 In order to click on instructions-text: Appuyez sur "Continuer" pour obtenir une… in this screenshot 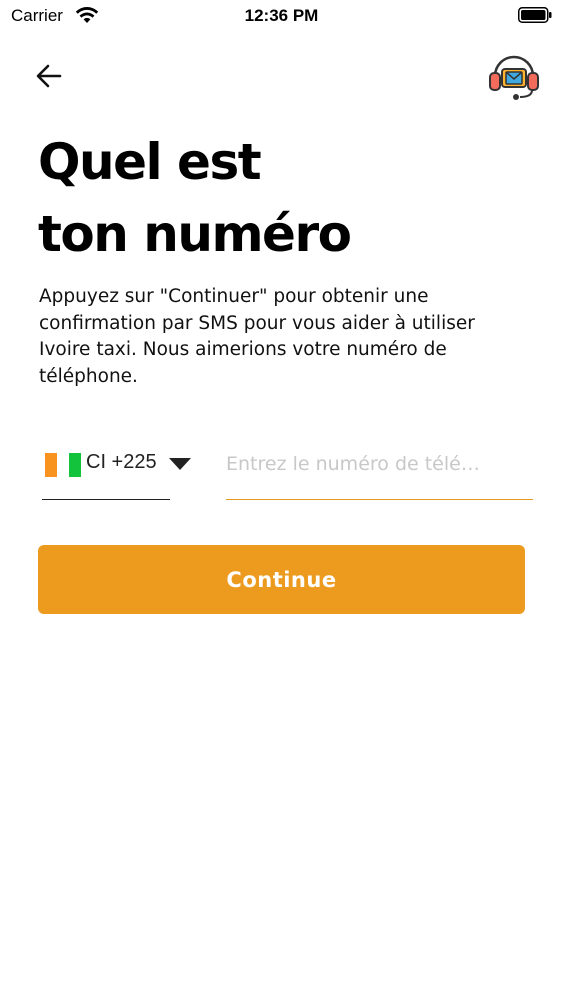, I will do `click(257, 336)`.